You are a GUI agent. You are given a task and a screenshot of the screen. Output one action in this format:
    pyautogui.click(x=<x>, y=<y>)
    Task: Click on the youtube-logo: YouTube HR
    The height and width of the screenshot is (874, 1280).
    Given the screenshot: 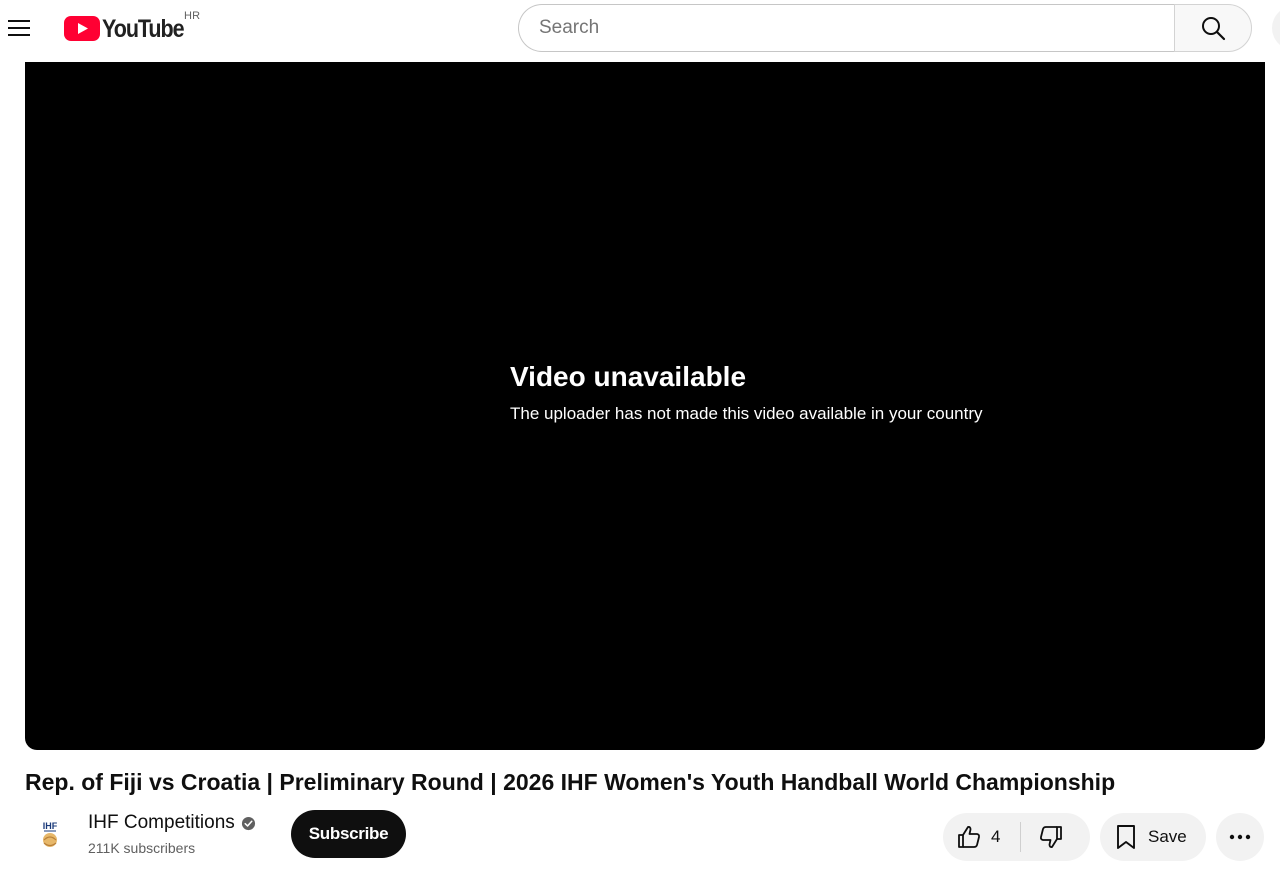 What is the action you would take?
    pyautogui.click(x=139, y=27)
    